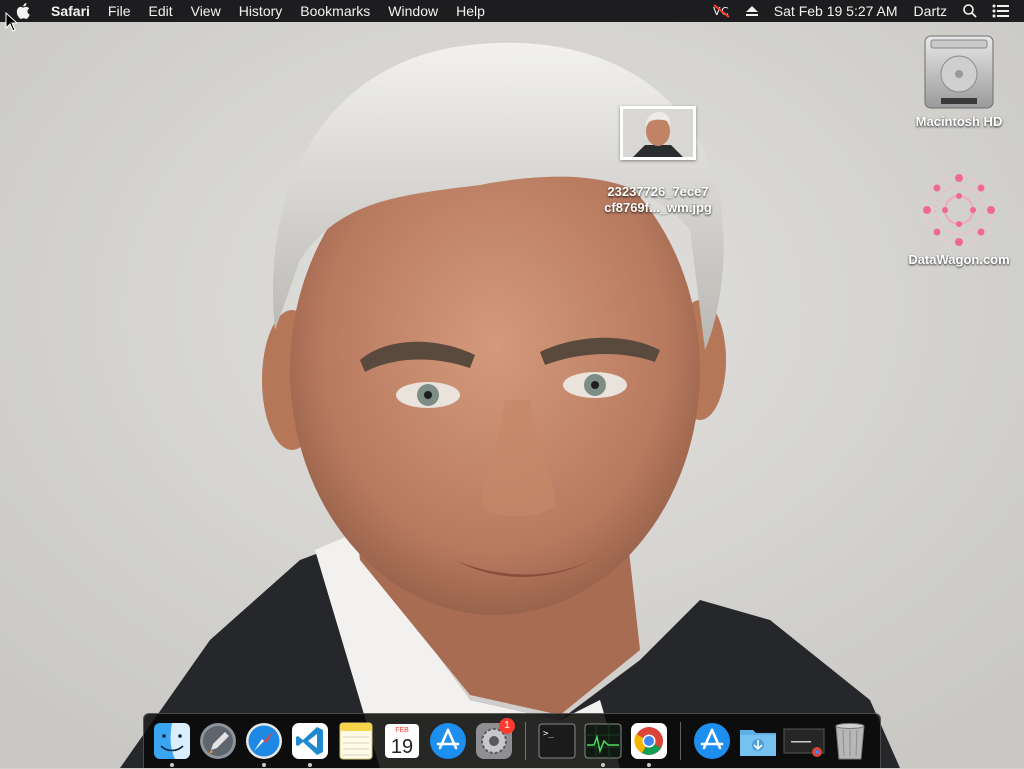  I want to click on dock-terminal: >_, so click(557, 741).